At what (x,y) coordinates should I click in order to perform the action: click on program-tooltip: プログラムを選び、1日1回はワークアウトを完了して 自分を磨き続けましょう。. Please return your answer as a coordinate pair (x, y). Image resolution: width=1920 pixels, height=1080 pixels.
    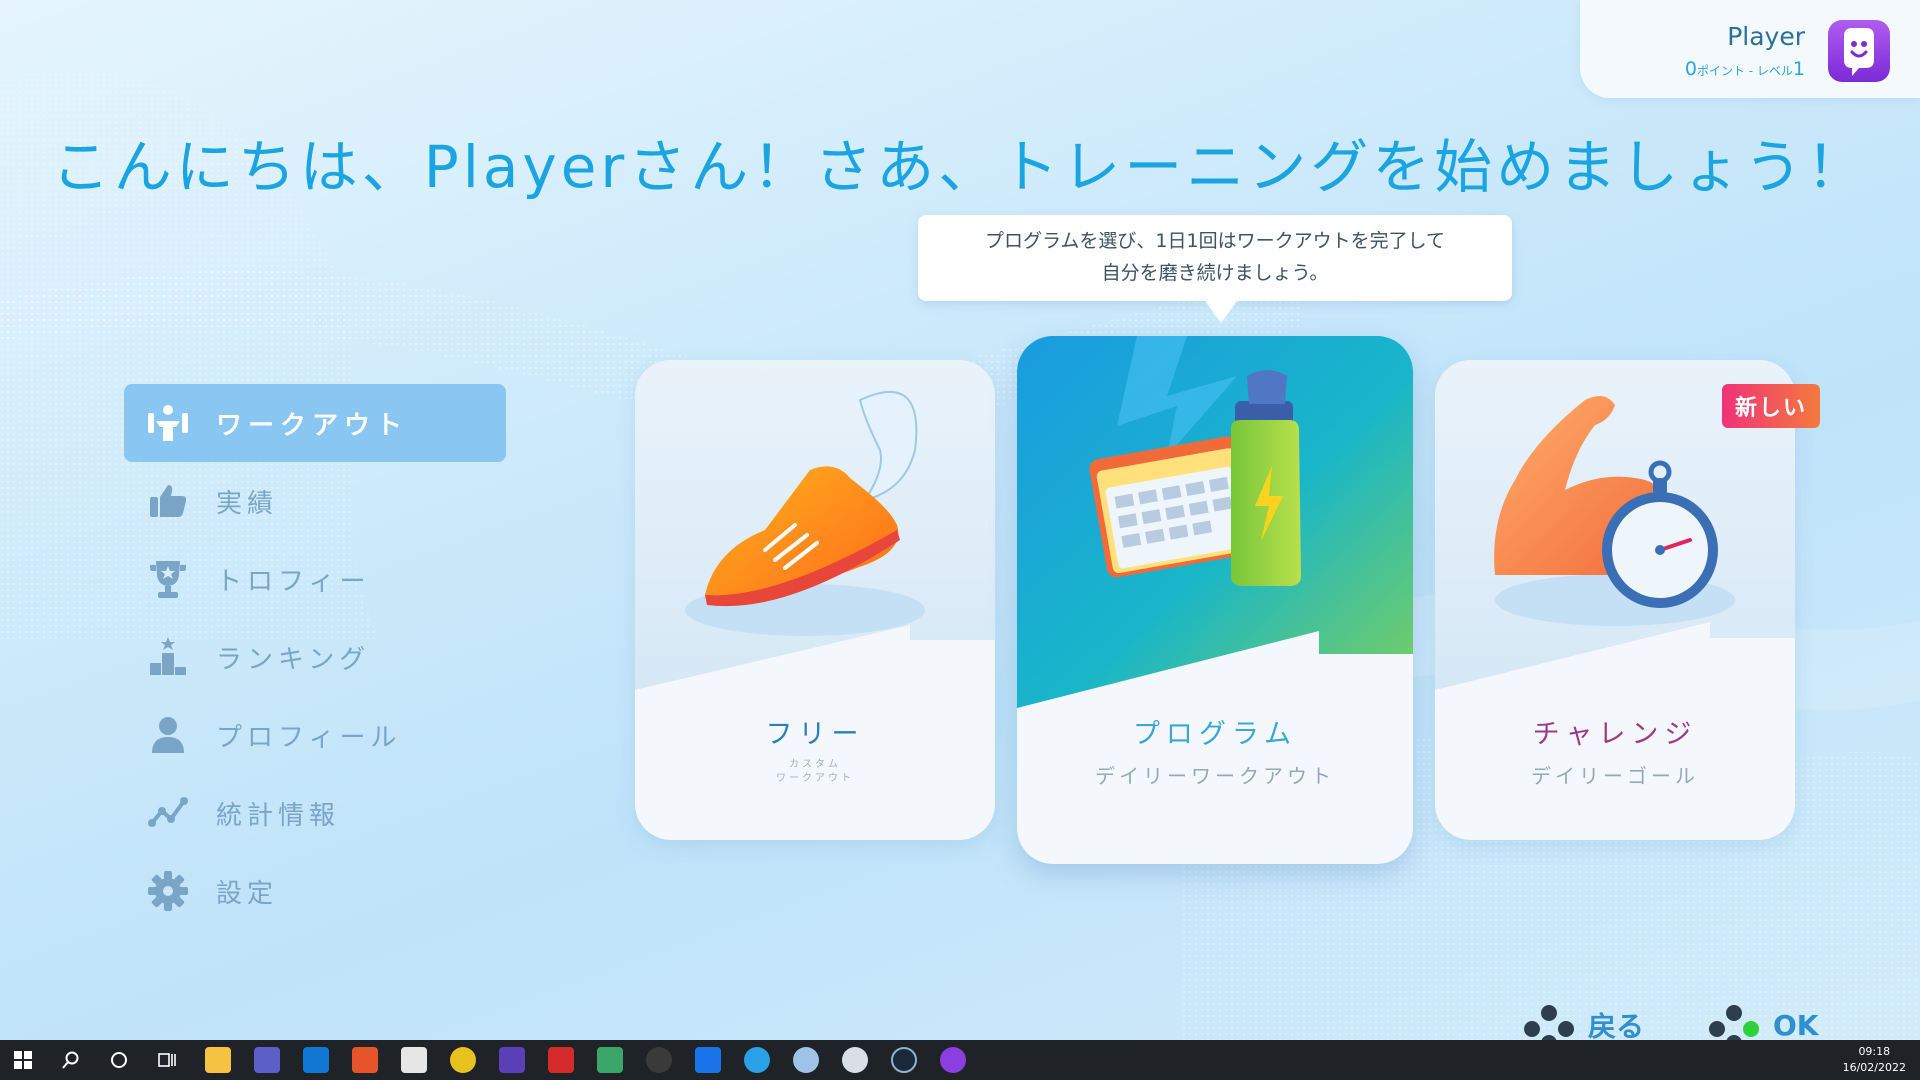
    Looking at the image, I should click on (1215, 269).